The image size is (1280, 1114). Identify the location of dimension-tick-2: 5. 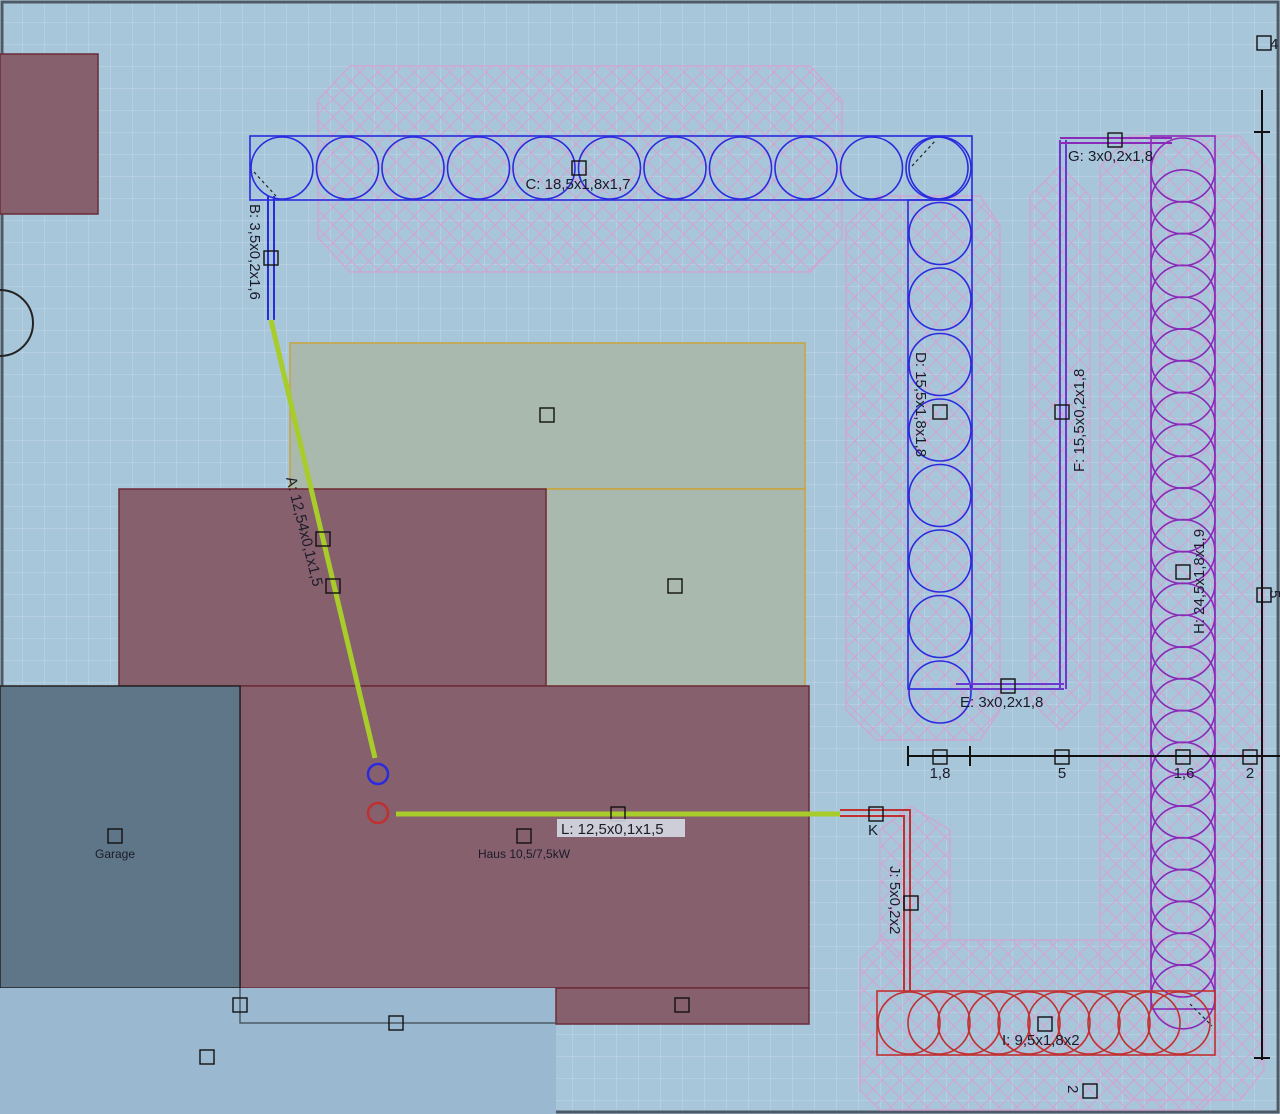
(1062, 773).